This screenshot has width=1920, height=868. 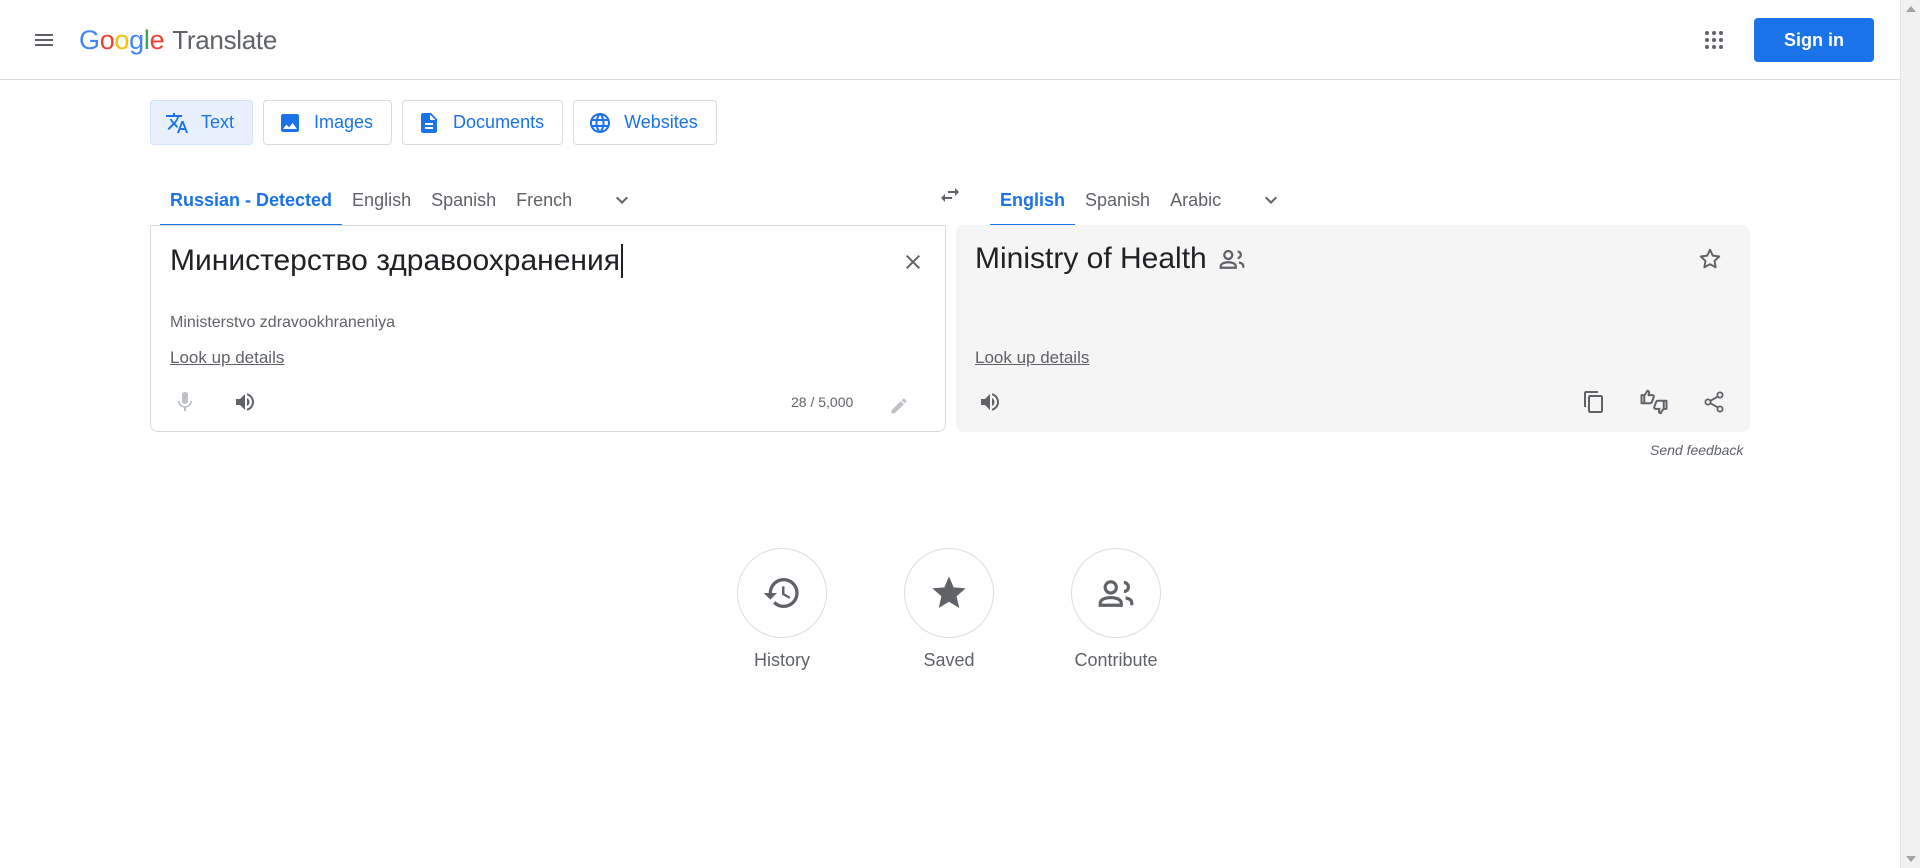 What do you see at coordinates (1353, 328) in the screenshot?
I see `translation-output-panel: Ministry of Health Look up details` at bounding box center [1353, 328].